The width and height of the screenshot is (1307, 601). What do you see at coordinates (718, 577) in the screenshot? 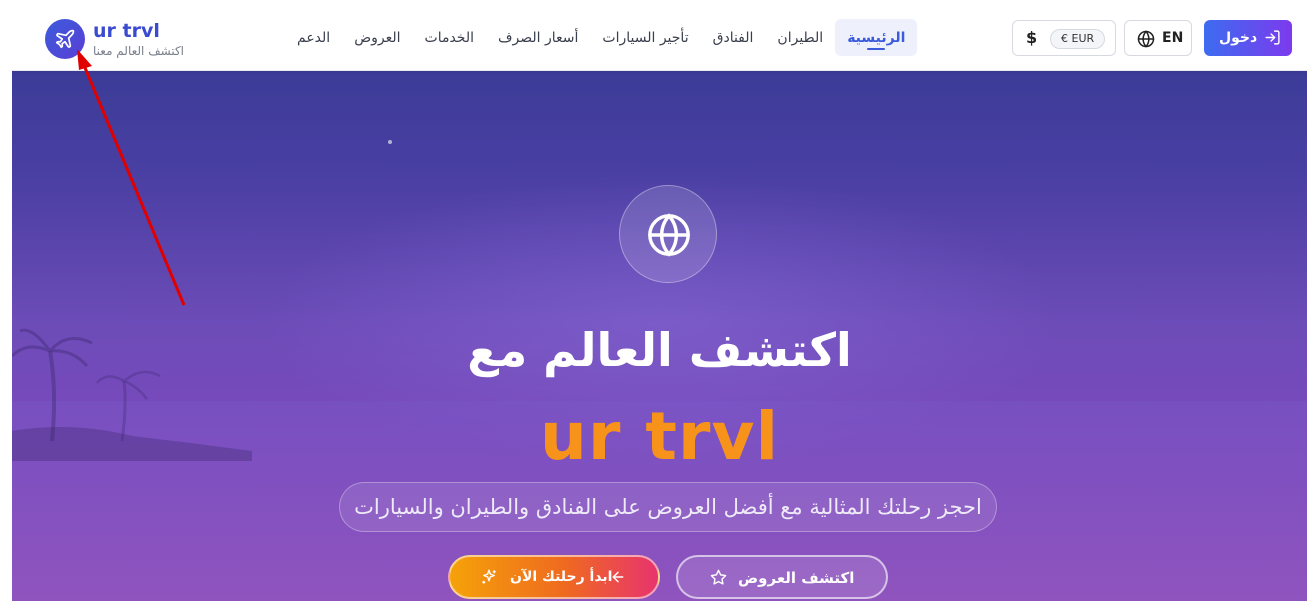
I see `star-icon` at bounding box center [718, 577].